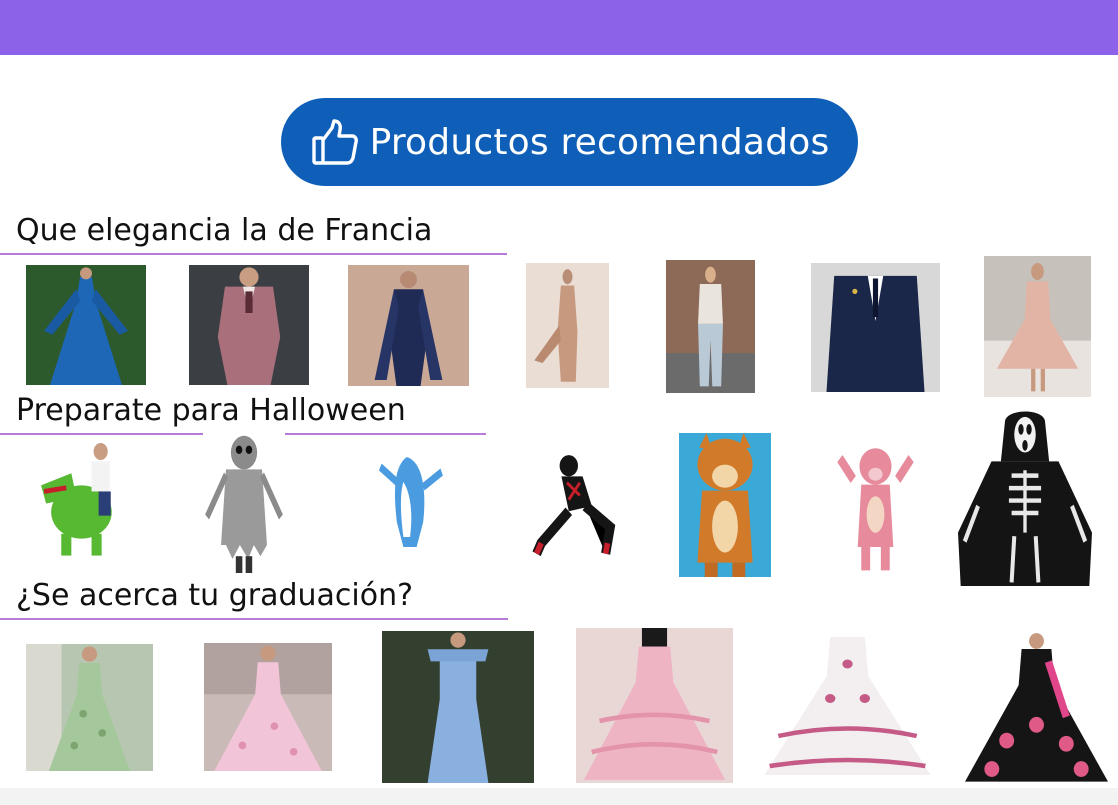  Describe the element at coordinates (599, 142) in the screenshot. I see `recommended-products-label: Productos recomendados` at that location.